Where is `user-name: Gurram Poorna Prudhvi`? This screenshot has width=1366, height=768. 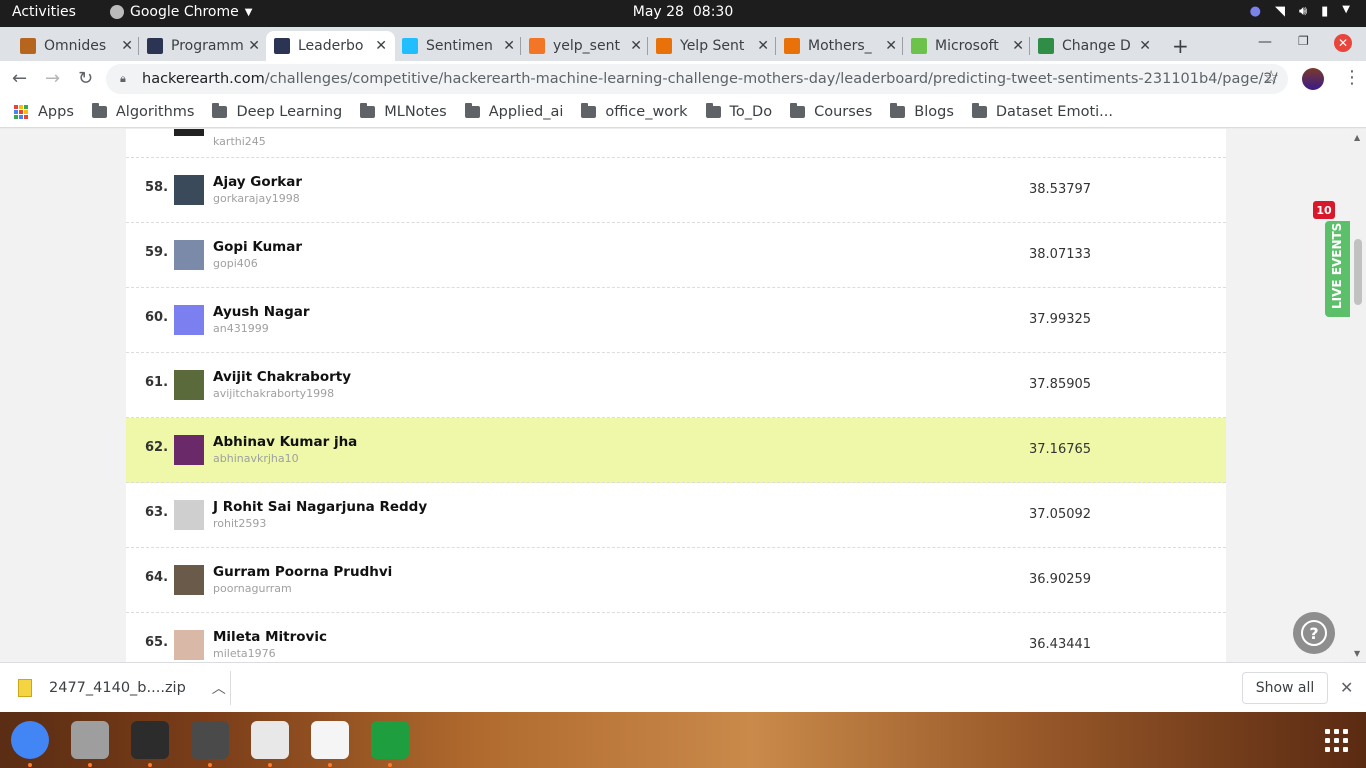 user-name: Gurram Poorna Prudhvi is located at coordinates (302, 572).